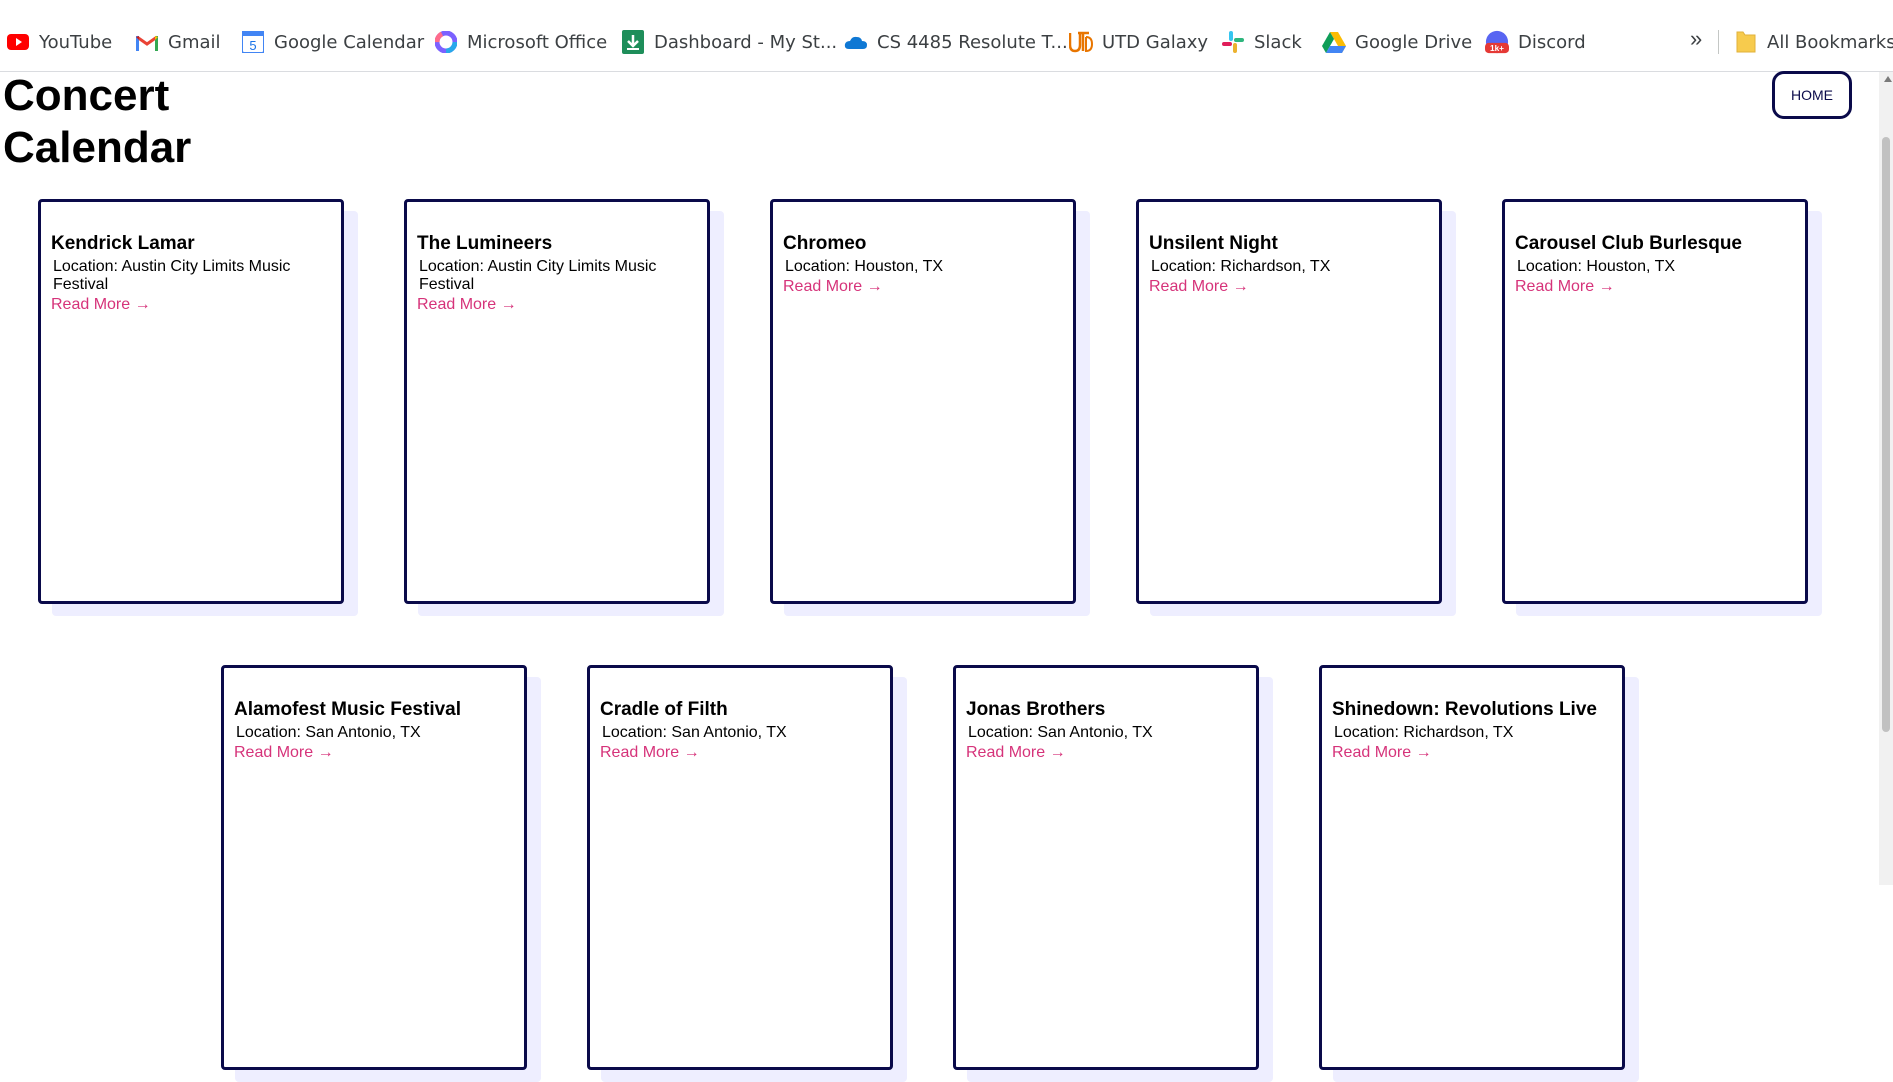 Image resolution: width=1893 pixels, height=1082 pixels. What do you see at coordinates (1535, 42) in the screenshot?
I see `bookmark-discord: 1k+ Discord` at bounding box center [1535, 42].